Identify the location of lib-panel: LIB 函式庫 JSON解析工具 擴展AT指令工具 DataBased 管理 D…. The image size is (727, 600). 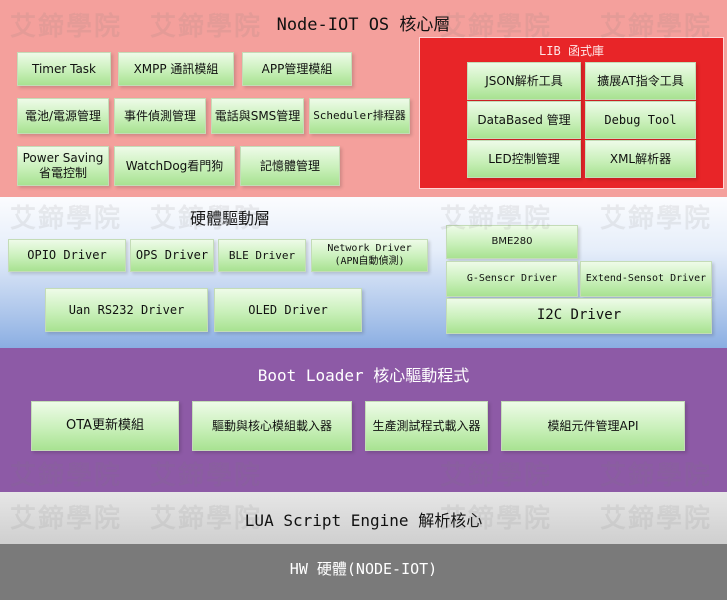
(571, 113).